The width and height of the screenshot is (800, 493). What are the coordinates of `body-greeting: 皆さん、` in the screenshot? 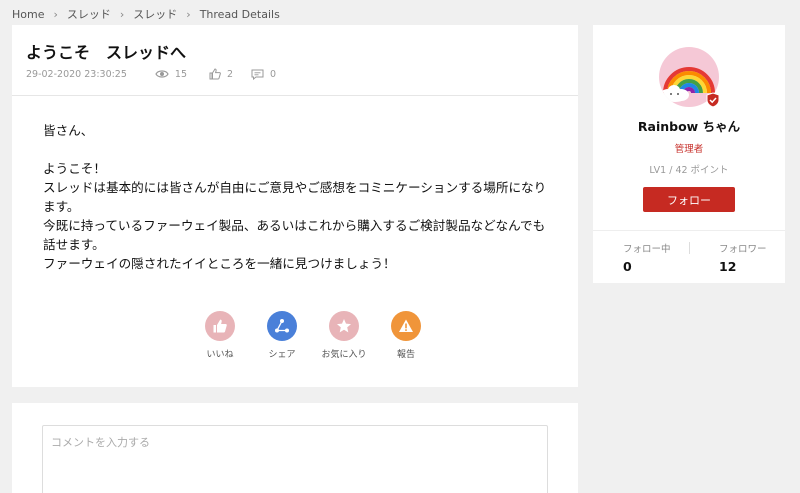 It's located at (68, 130).